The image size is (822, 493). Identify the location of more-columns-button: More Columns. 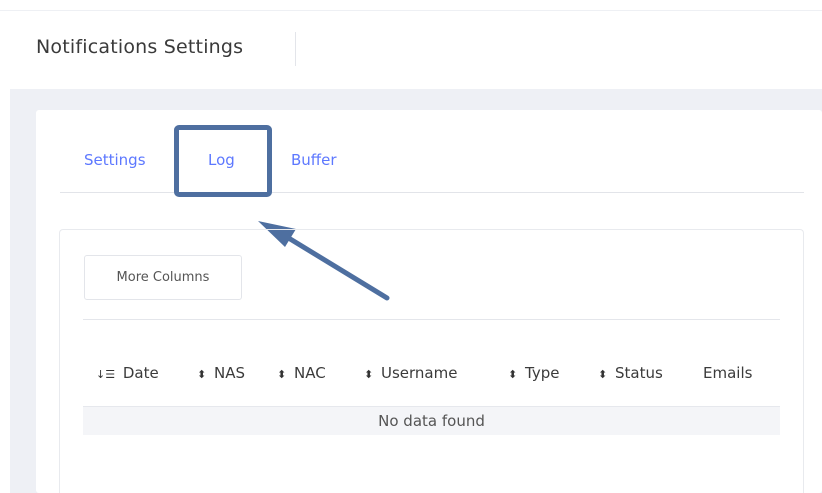
(163, 277).